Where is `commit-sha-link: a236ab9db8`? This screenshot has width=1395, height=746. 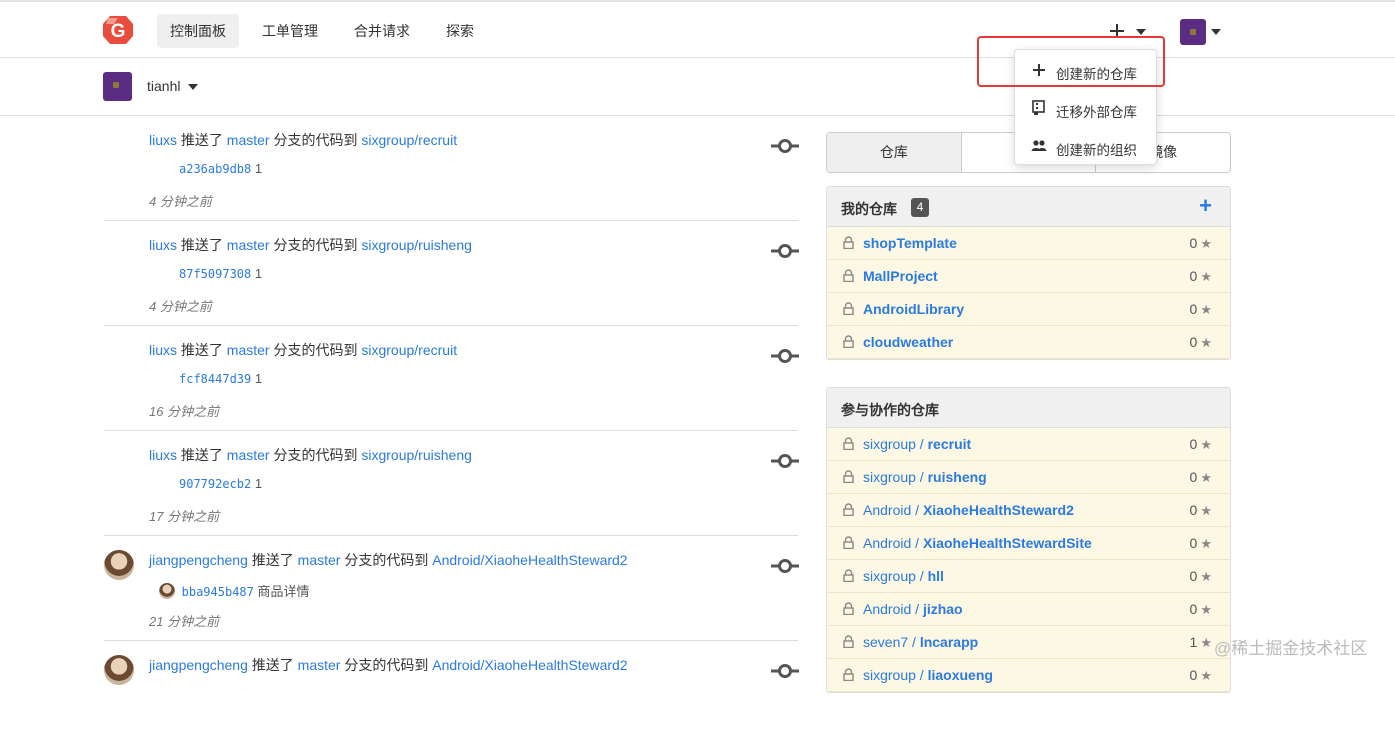 commit-sha-link: a236ab9db8 is located at coordinates (215, 169).